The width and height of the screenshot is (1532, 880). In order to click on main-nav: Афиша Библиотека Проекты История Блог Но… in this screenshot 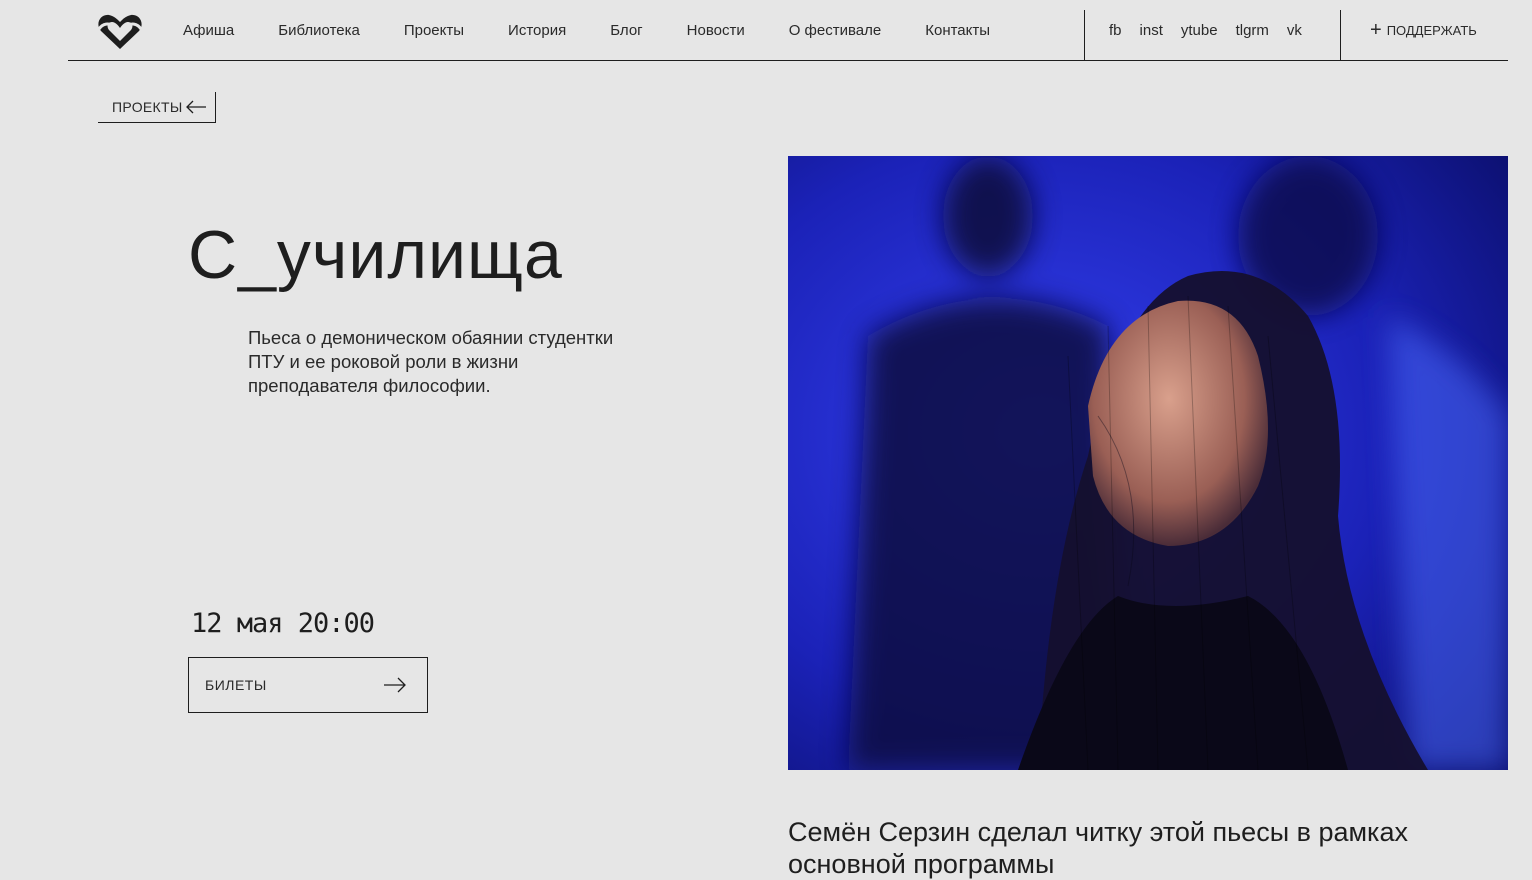, I will do `click(608, 30)`.